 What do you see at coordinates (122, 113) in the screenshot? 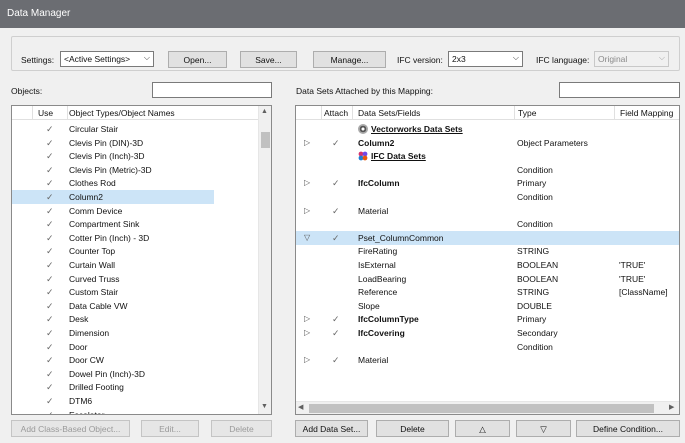
I see `column-header-object-types: Object Types/Object Names` at bounding box center [122, 113].